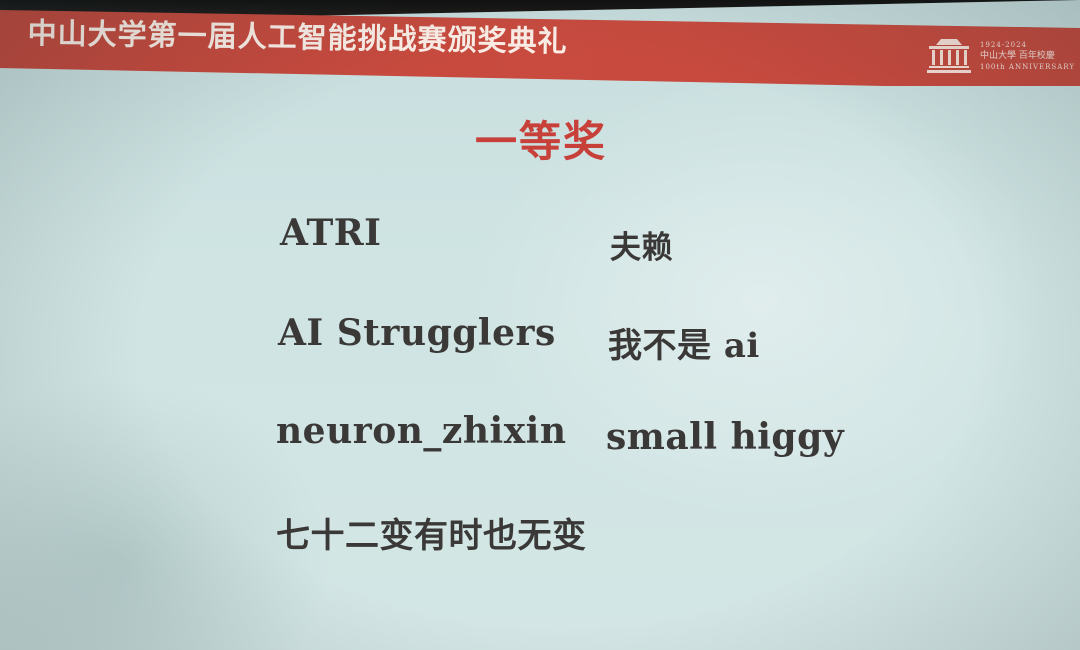 The width and height of the screenshot is (1080, 650). I want to click on team-name: 夫赖, so click(641, 248).